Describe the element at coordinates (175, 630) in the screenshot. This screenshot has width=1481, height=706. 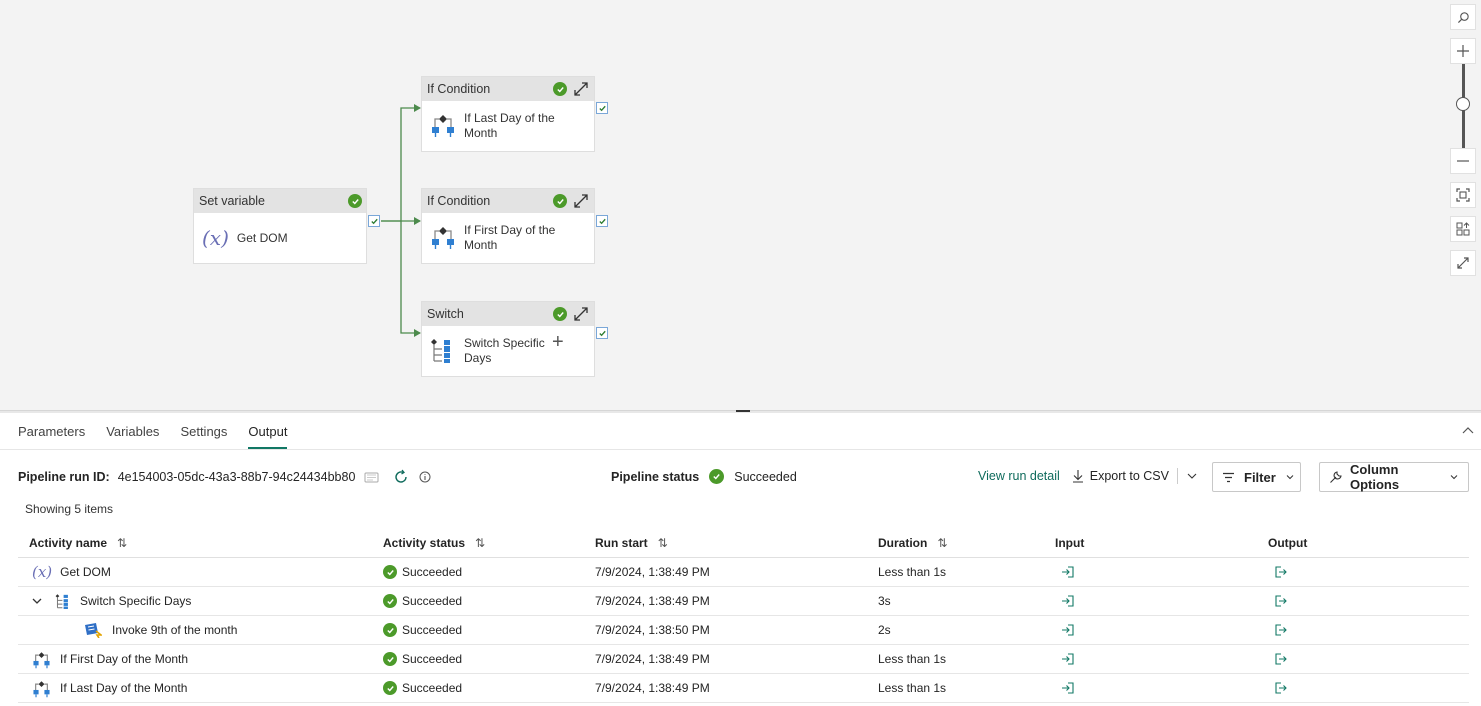
I see `activity-name: Invoke 9th of the month` at that location.